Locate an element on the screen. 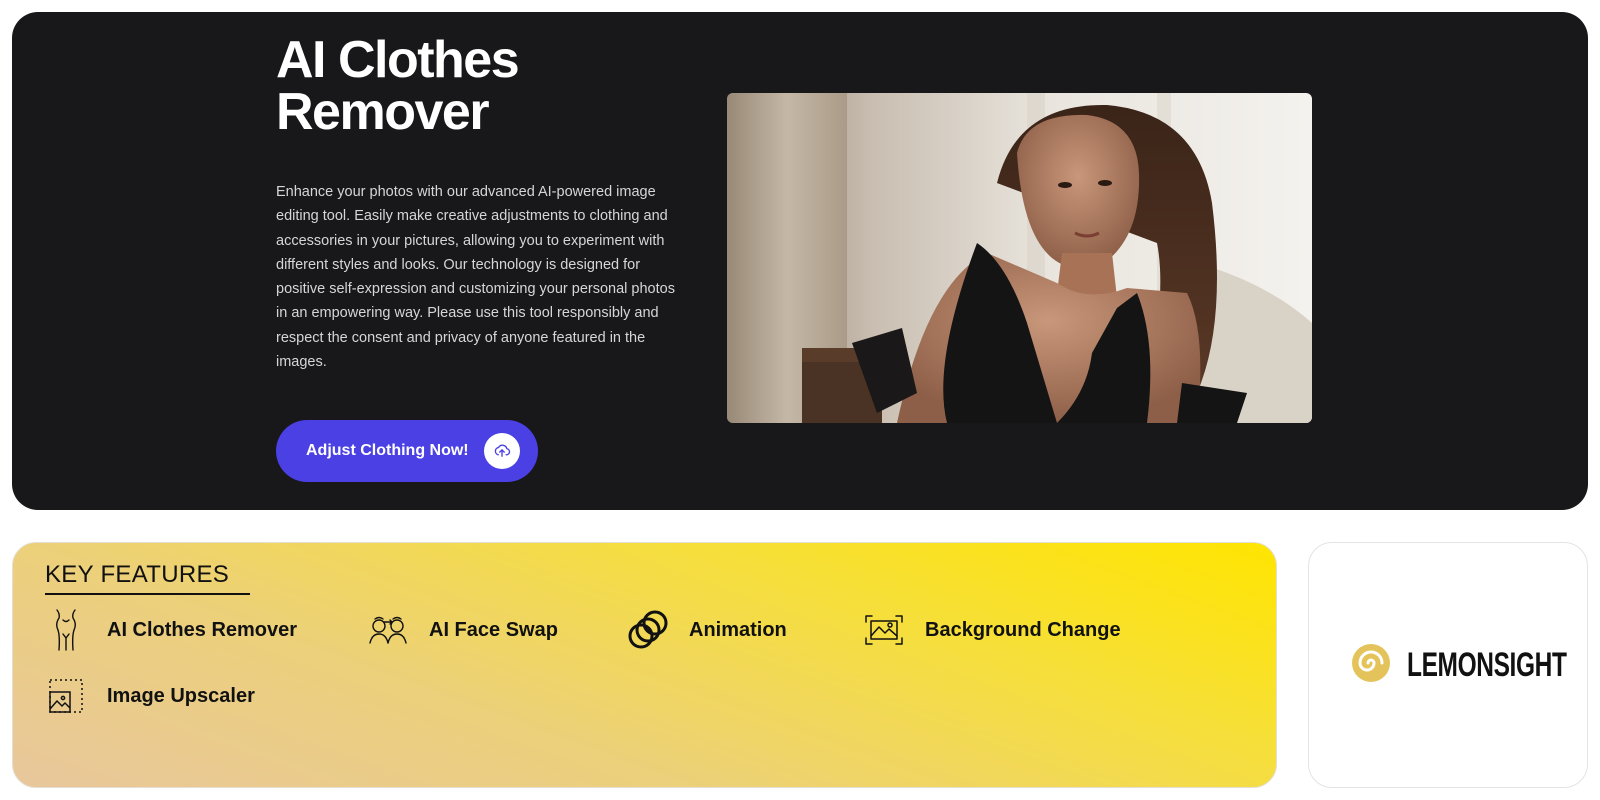 The image size is (1600, 800). feature-label: Background Change is located at coordinates (1023, 629).